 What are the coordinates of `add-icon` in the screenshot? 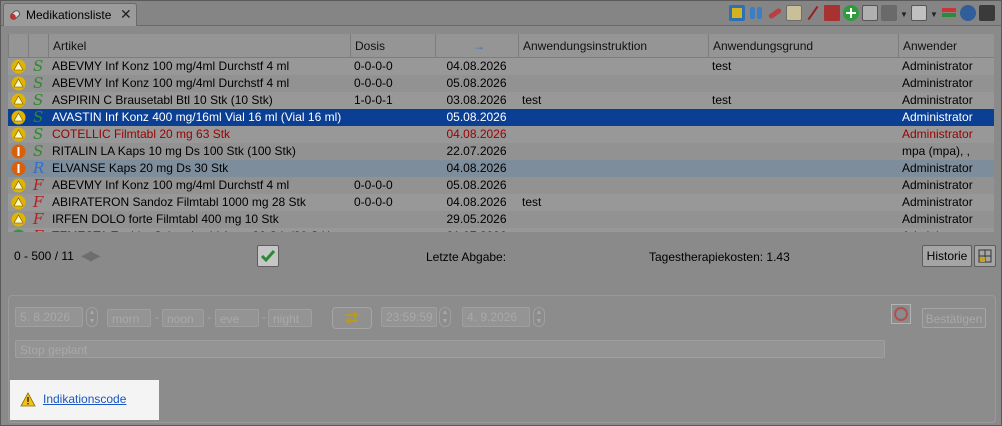 It's located at (851, 13).